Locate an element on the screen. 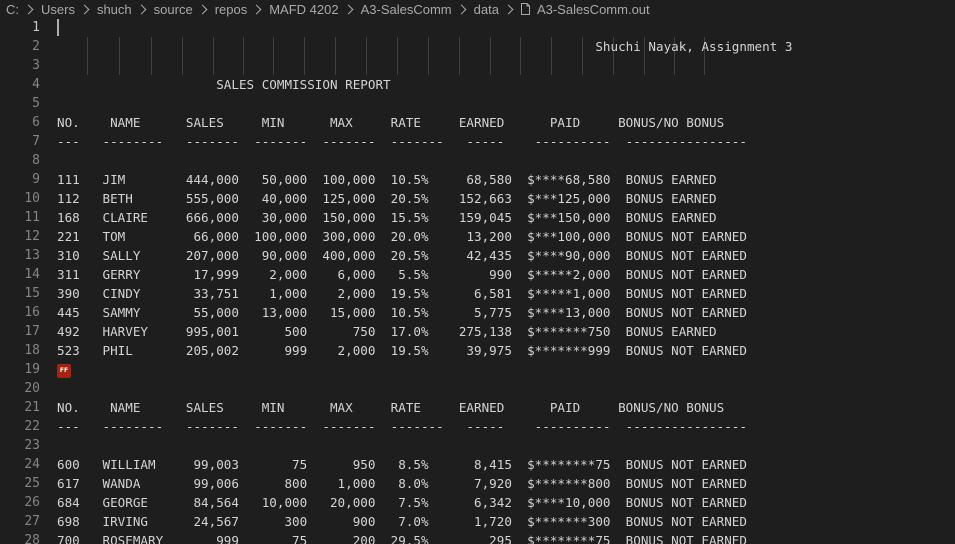  line-number: 28 is located at coordinates (32, 538).